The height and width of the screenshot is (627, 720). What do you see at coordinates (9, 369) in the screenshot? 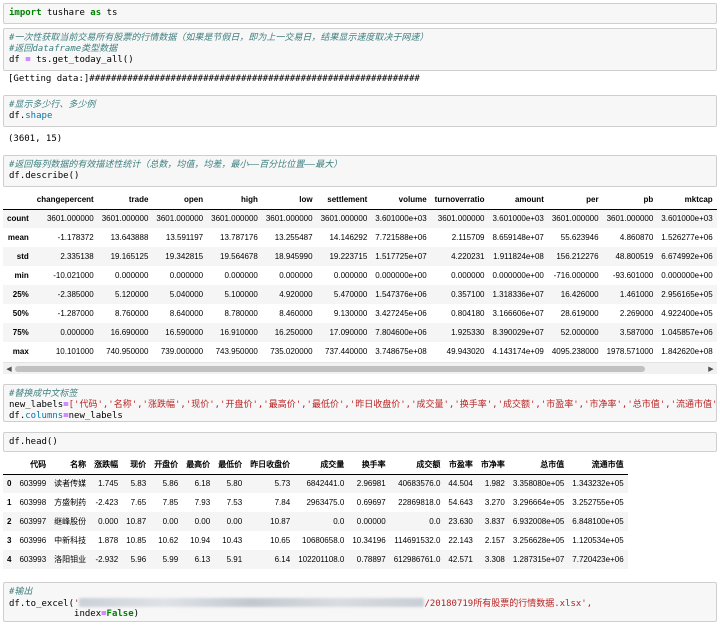
I see `scroll-left-icon: ◀` at bounding box center [9, 369].